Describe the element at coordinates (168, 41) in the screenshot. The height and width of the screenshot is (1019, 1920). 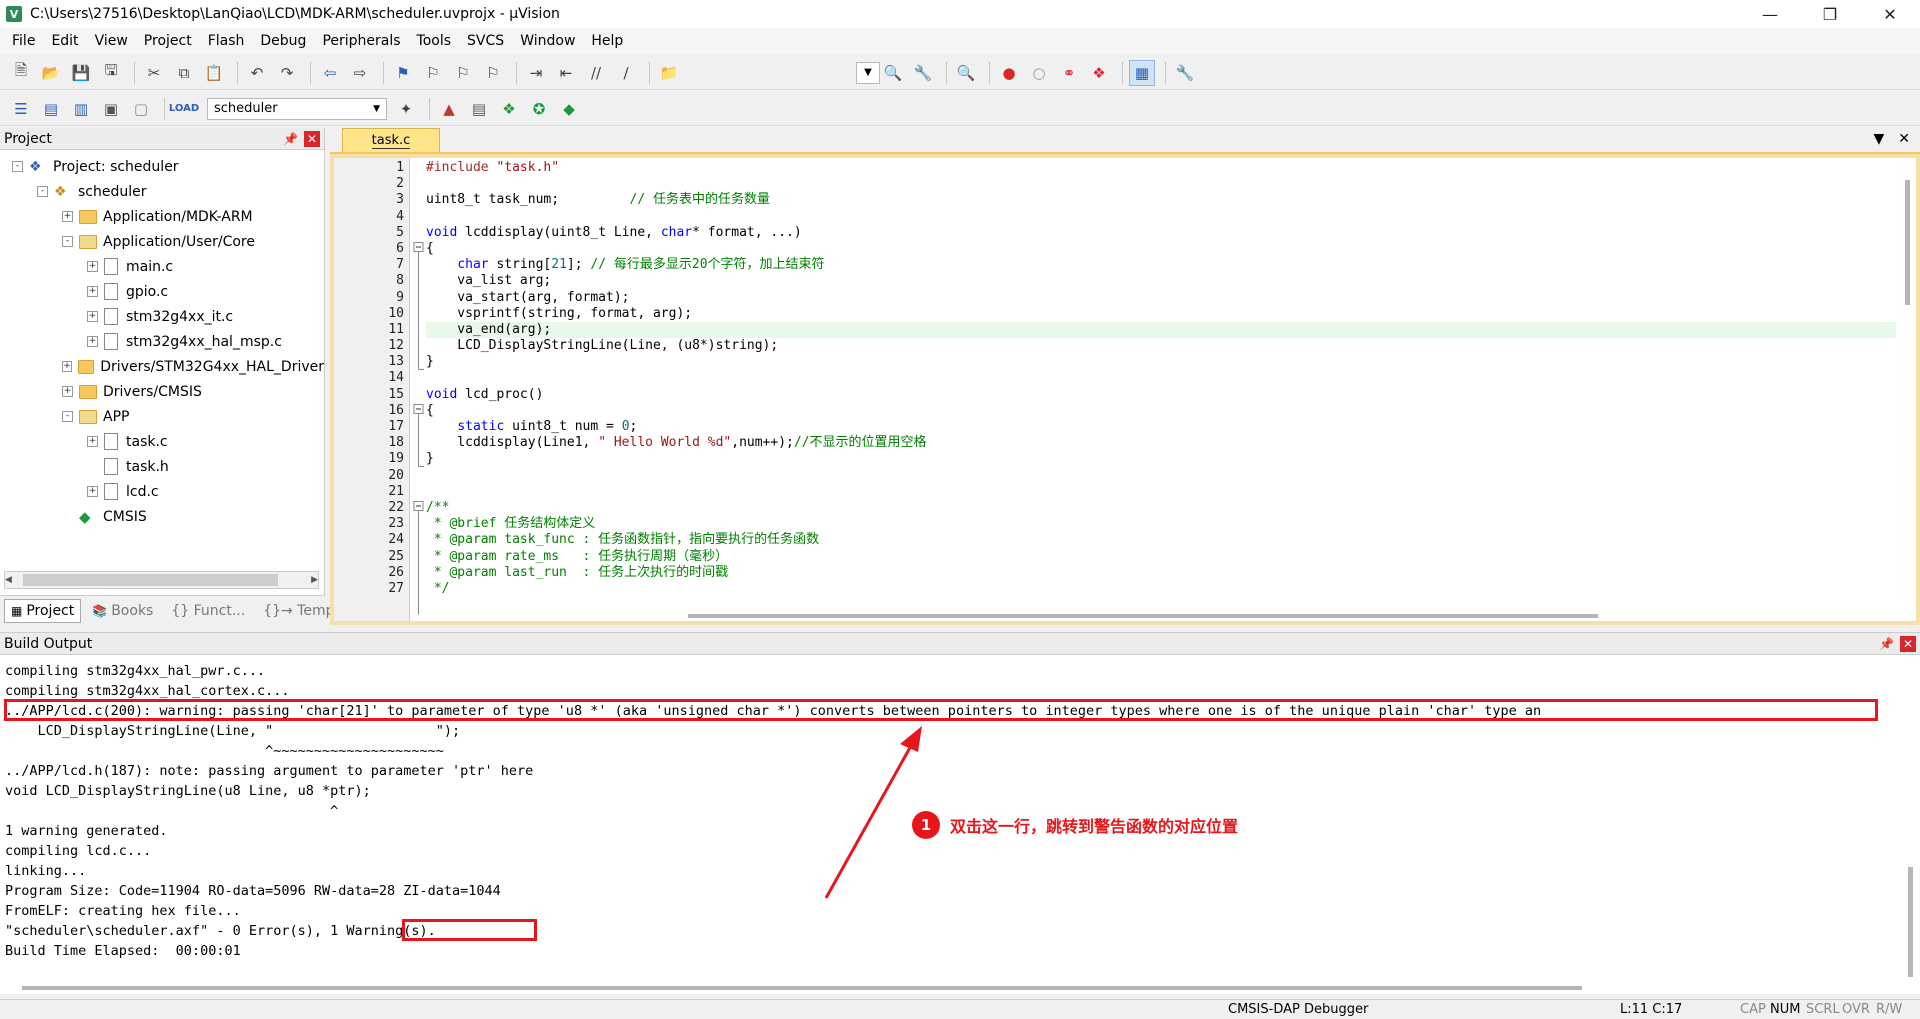
I see `menu-project: Project` at that location.